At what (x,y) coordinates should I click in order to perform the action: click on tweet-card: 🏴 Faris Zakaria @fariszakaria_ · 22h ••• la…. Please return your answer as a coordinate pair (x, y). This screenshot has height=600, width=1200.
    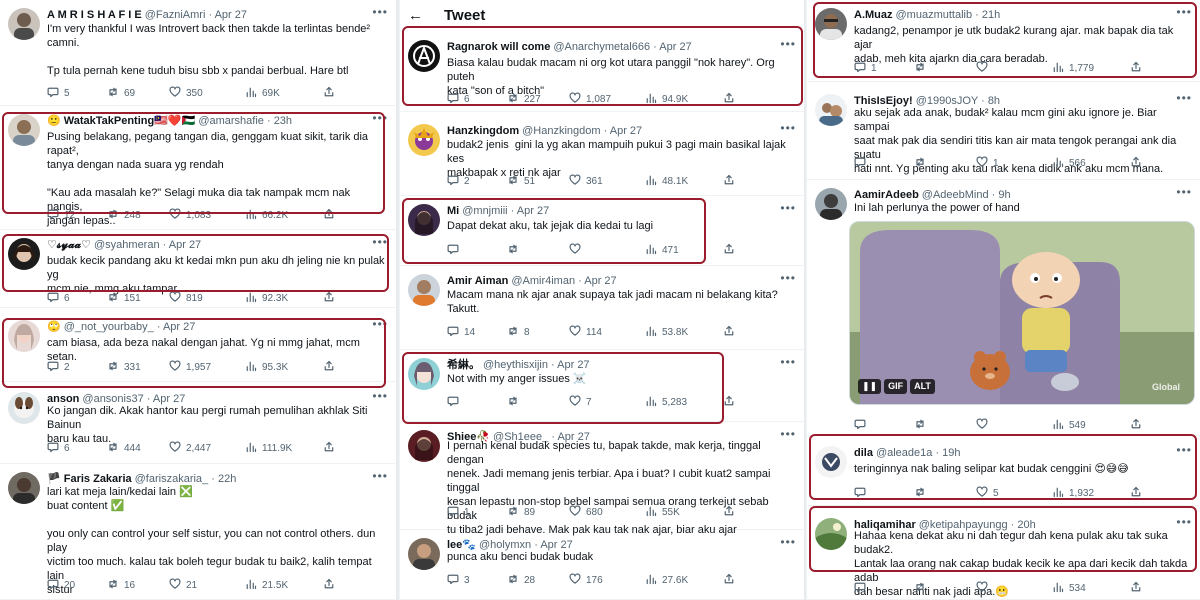
    Looking at the image, I should click on (198, 532).